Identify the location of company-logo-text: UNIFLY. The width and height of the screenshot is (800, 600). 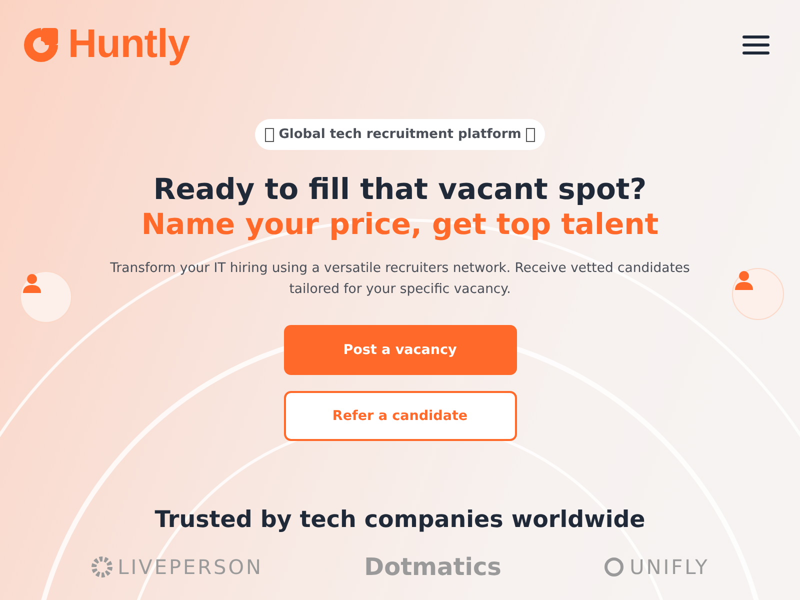
(670, 567).